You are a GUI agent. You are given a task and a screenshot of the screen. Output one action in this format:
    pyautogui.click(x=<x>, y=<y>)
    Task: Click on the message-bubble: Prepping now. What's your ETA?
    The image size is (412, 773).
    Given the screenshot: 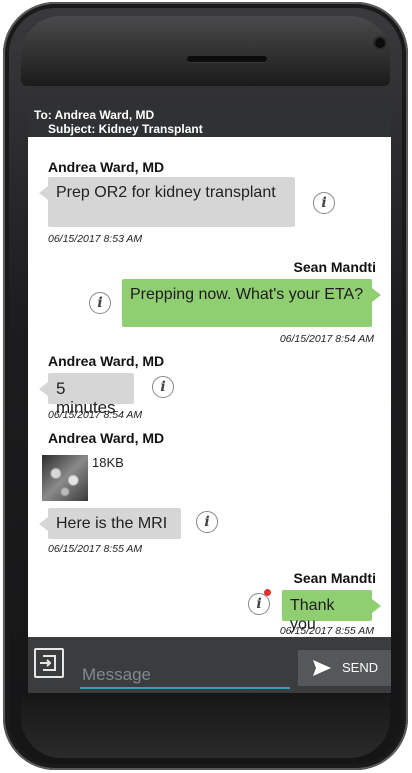 What is the action you would take?
    pyautogui.click(x=251, y=303)
    